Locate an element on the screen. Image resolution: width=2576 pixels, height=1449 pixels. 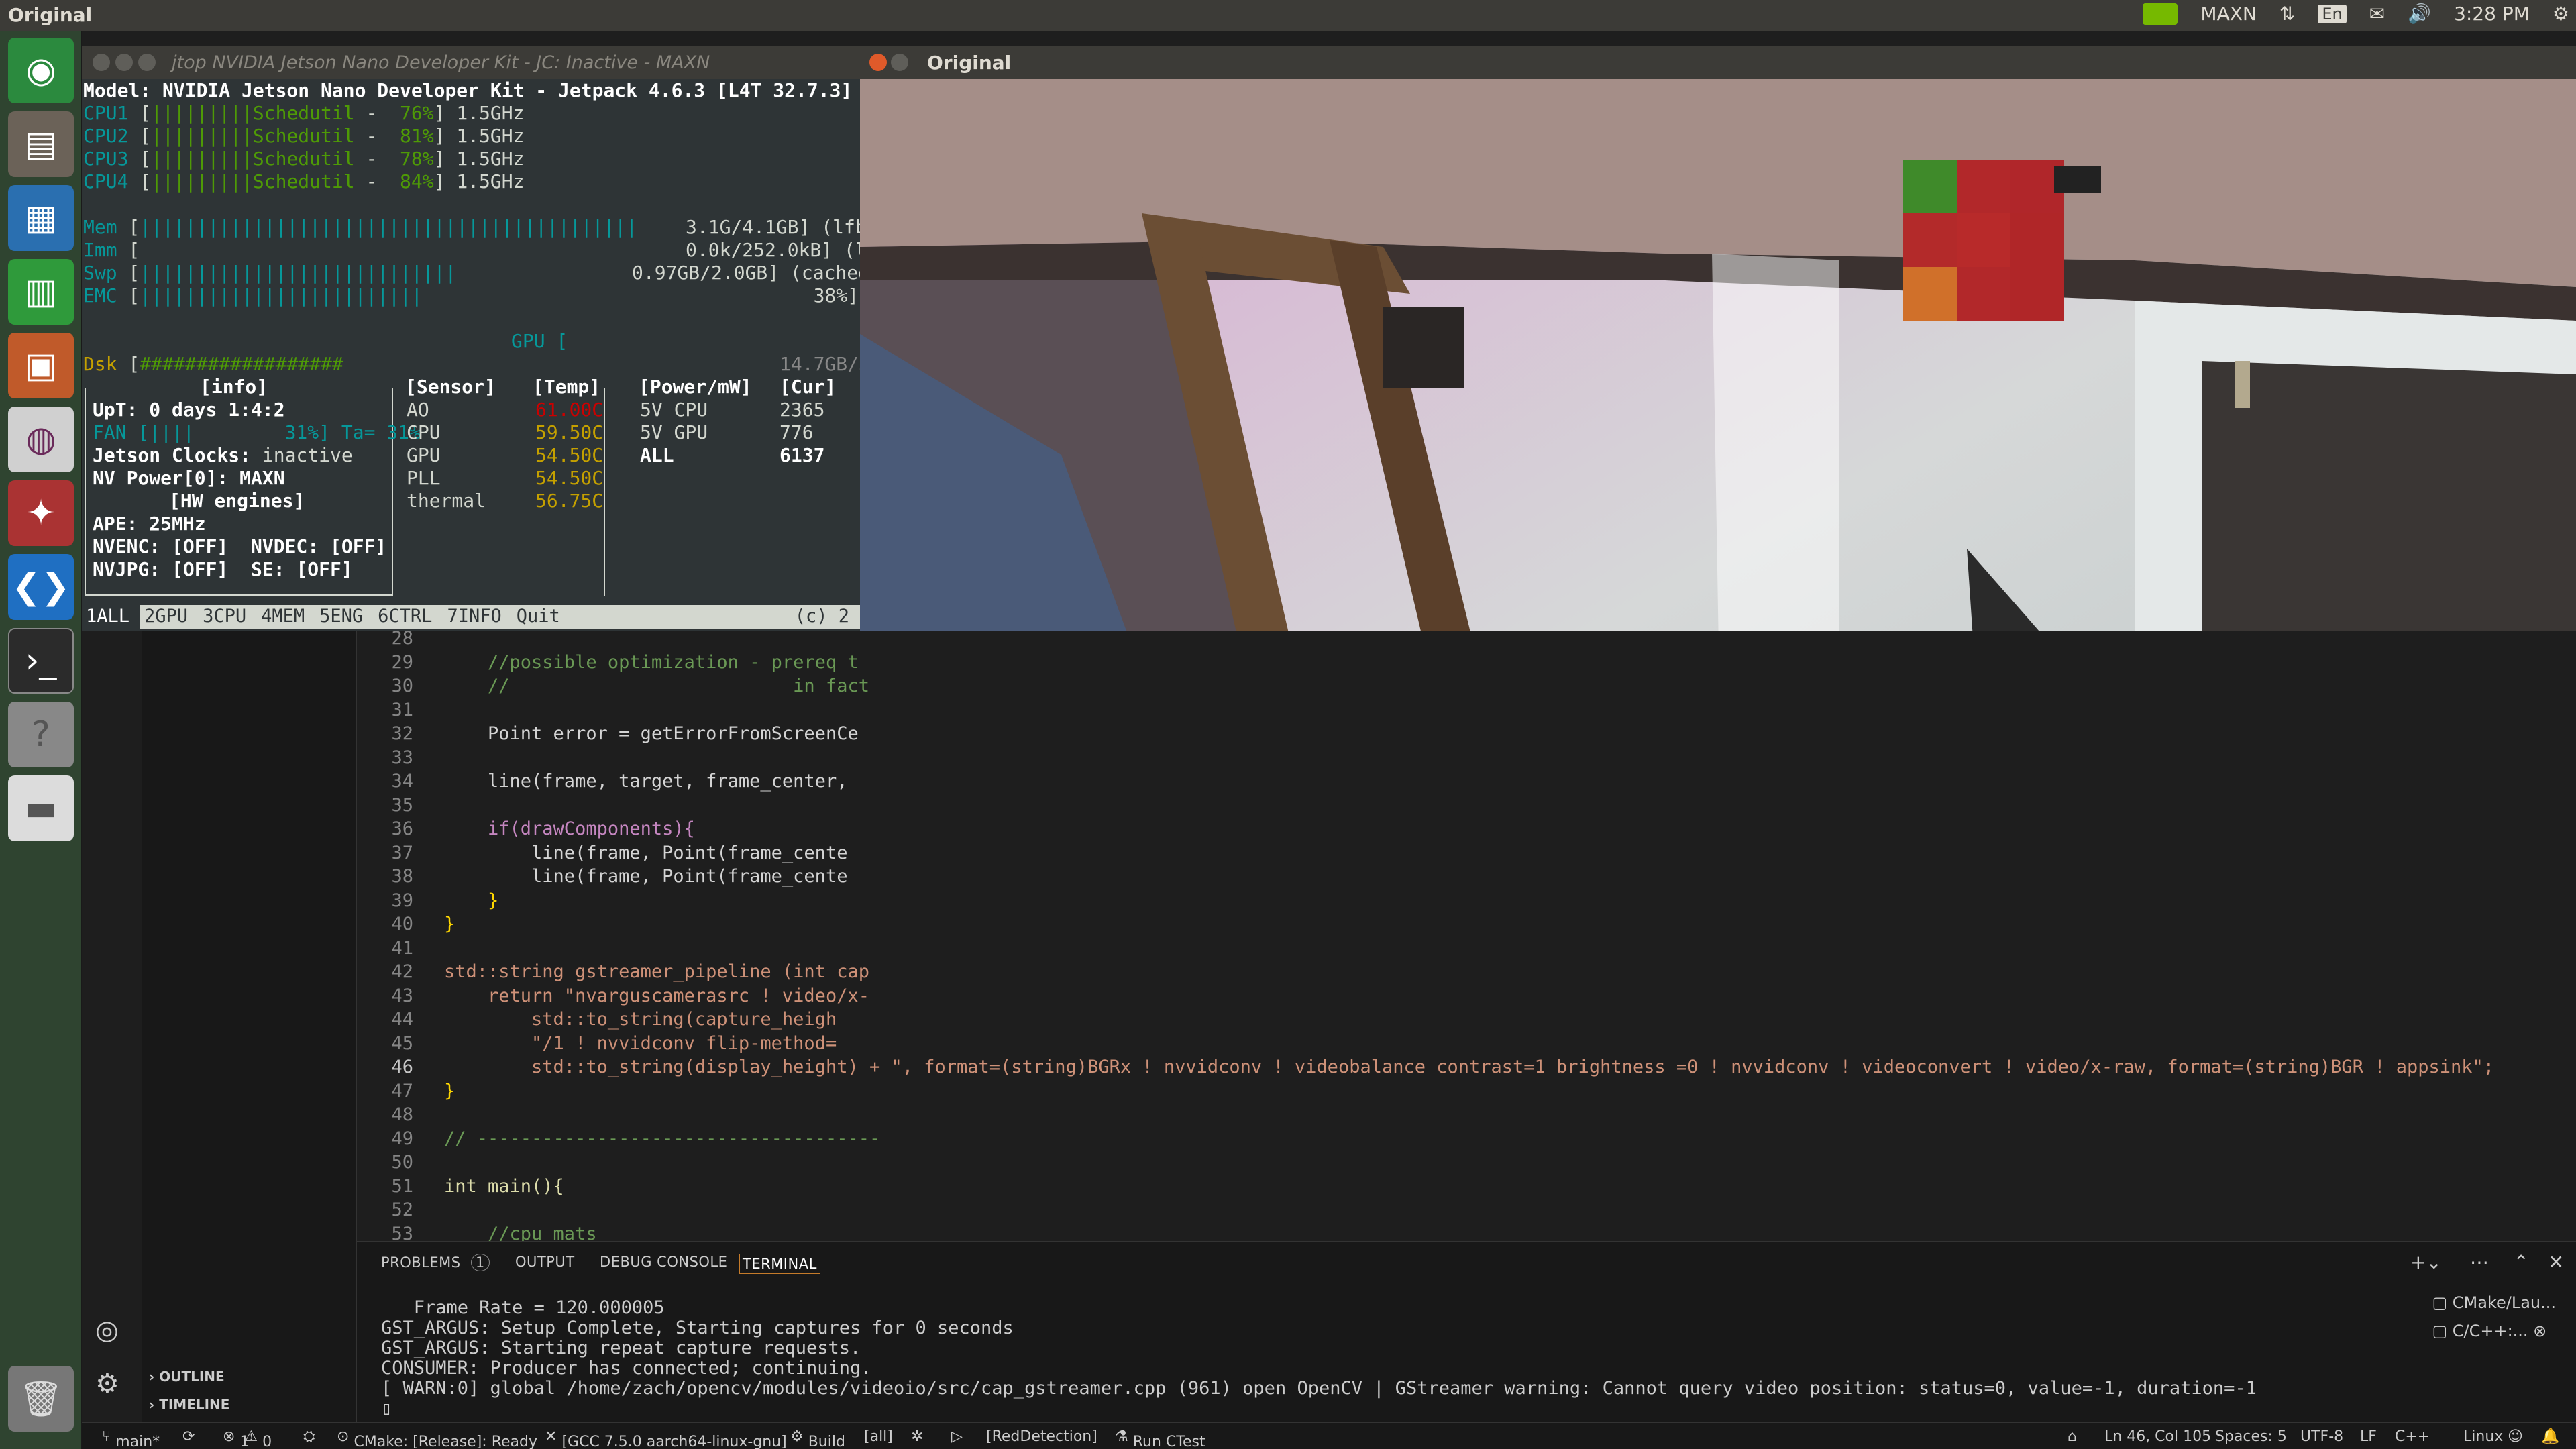
ports-icon: ⛭ is located at coordinates (309, 1436).